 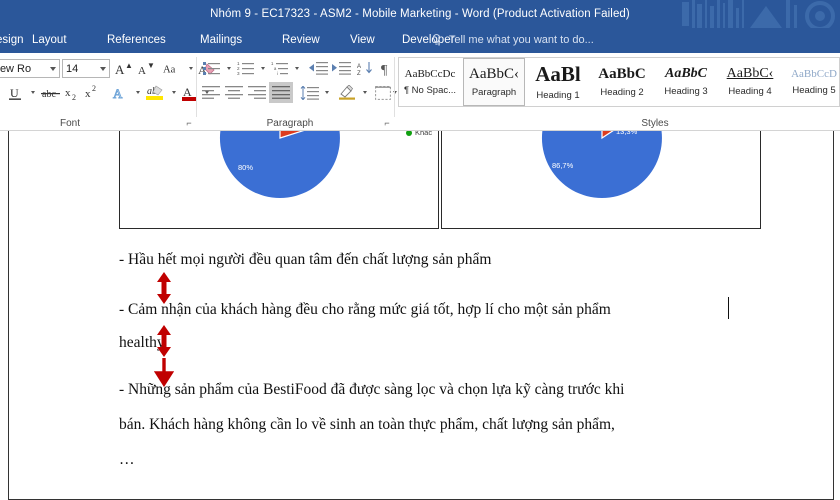 What do you see at coordinates (436, 39) in the screenshot?
I see `lightbulb-icon` at bounding box center [436, 39].